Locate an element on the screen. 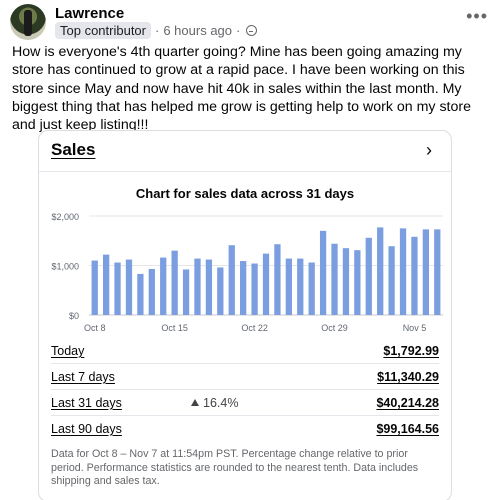 Image resolution: width=500 pixels, height=500 pixels. row-value: $99,164.56 is located at coordinates (407, 429).